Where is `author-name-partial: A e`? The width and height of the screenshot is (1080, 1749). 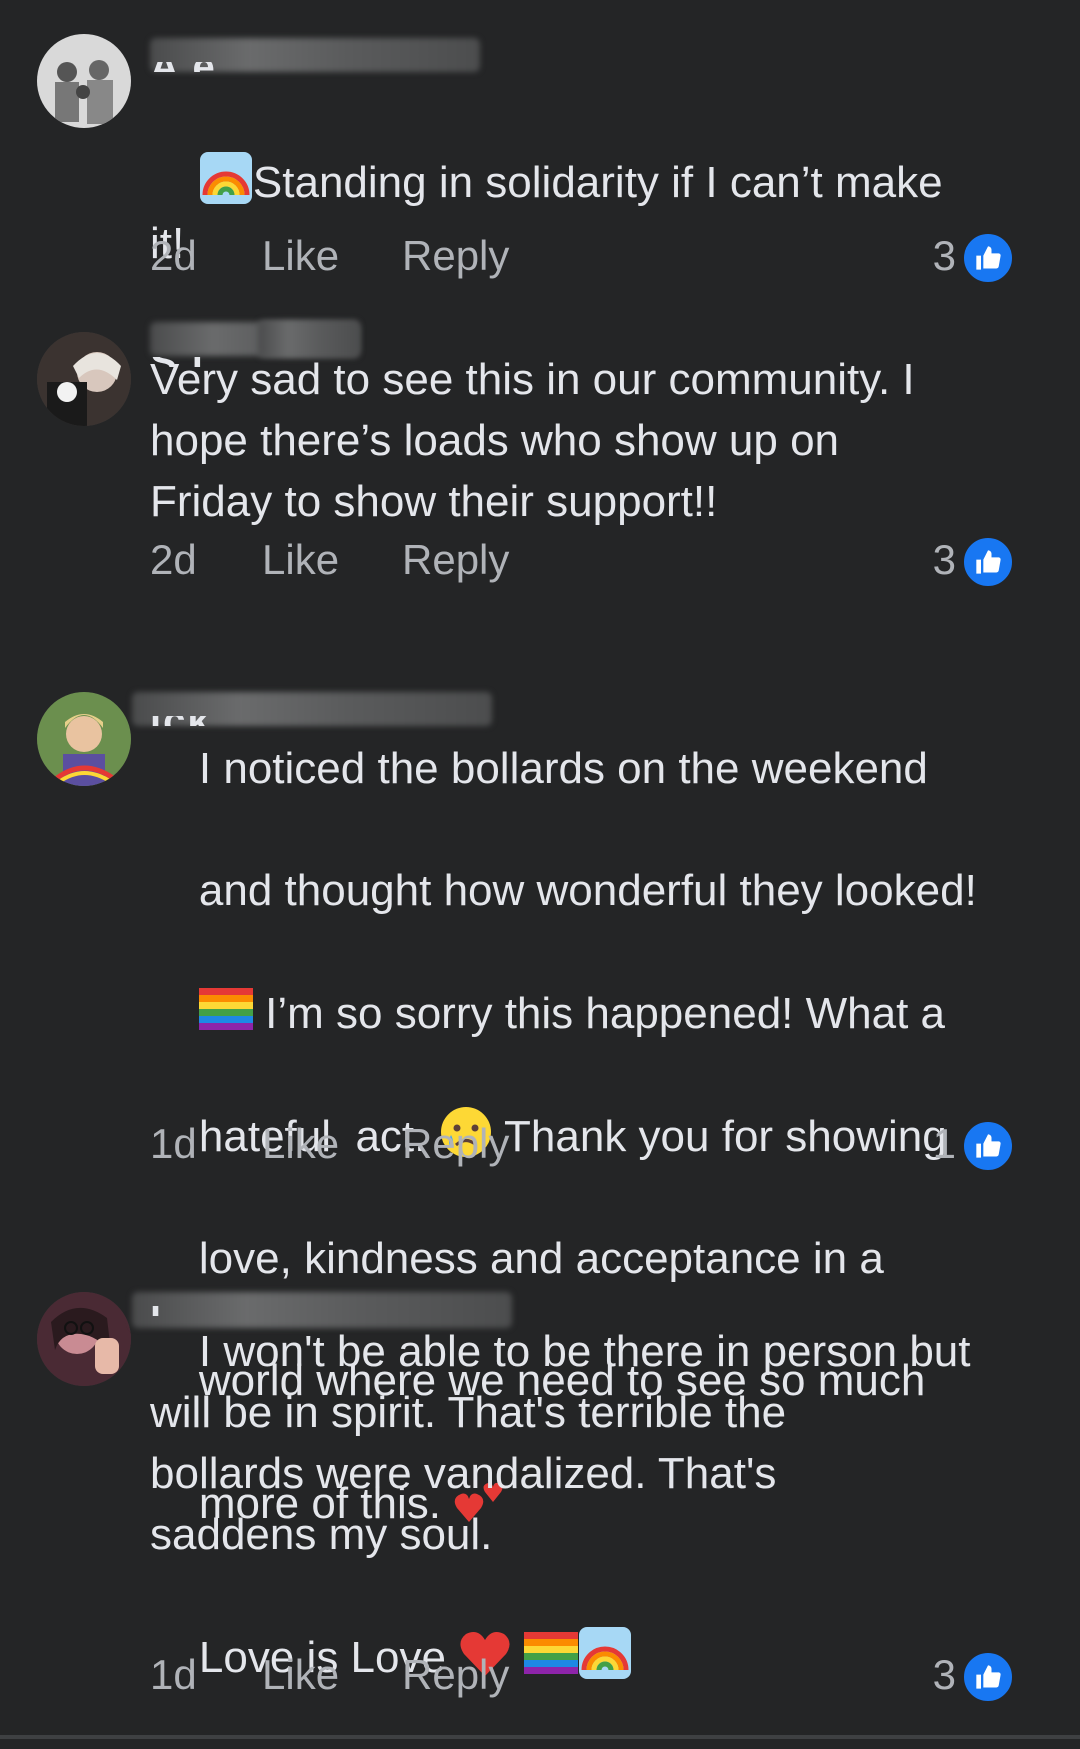
author-name-partial: A e is located at coordinates (315, 67).